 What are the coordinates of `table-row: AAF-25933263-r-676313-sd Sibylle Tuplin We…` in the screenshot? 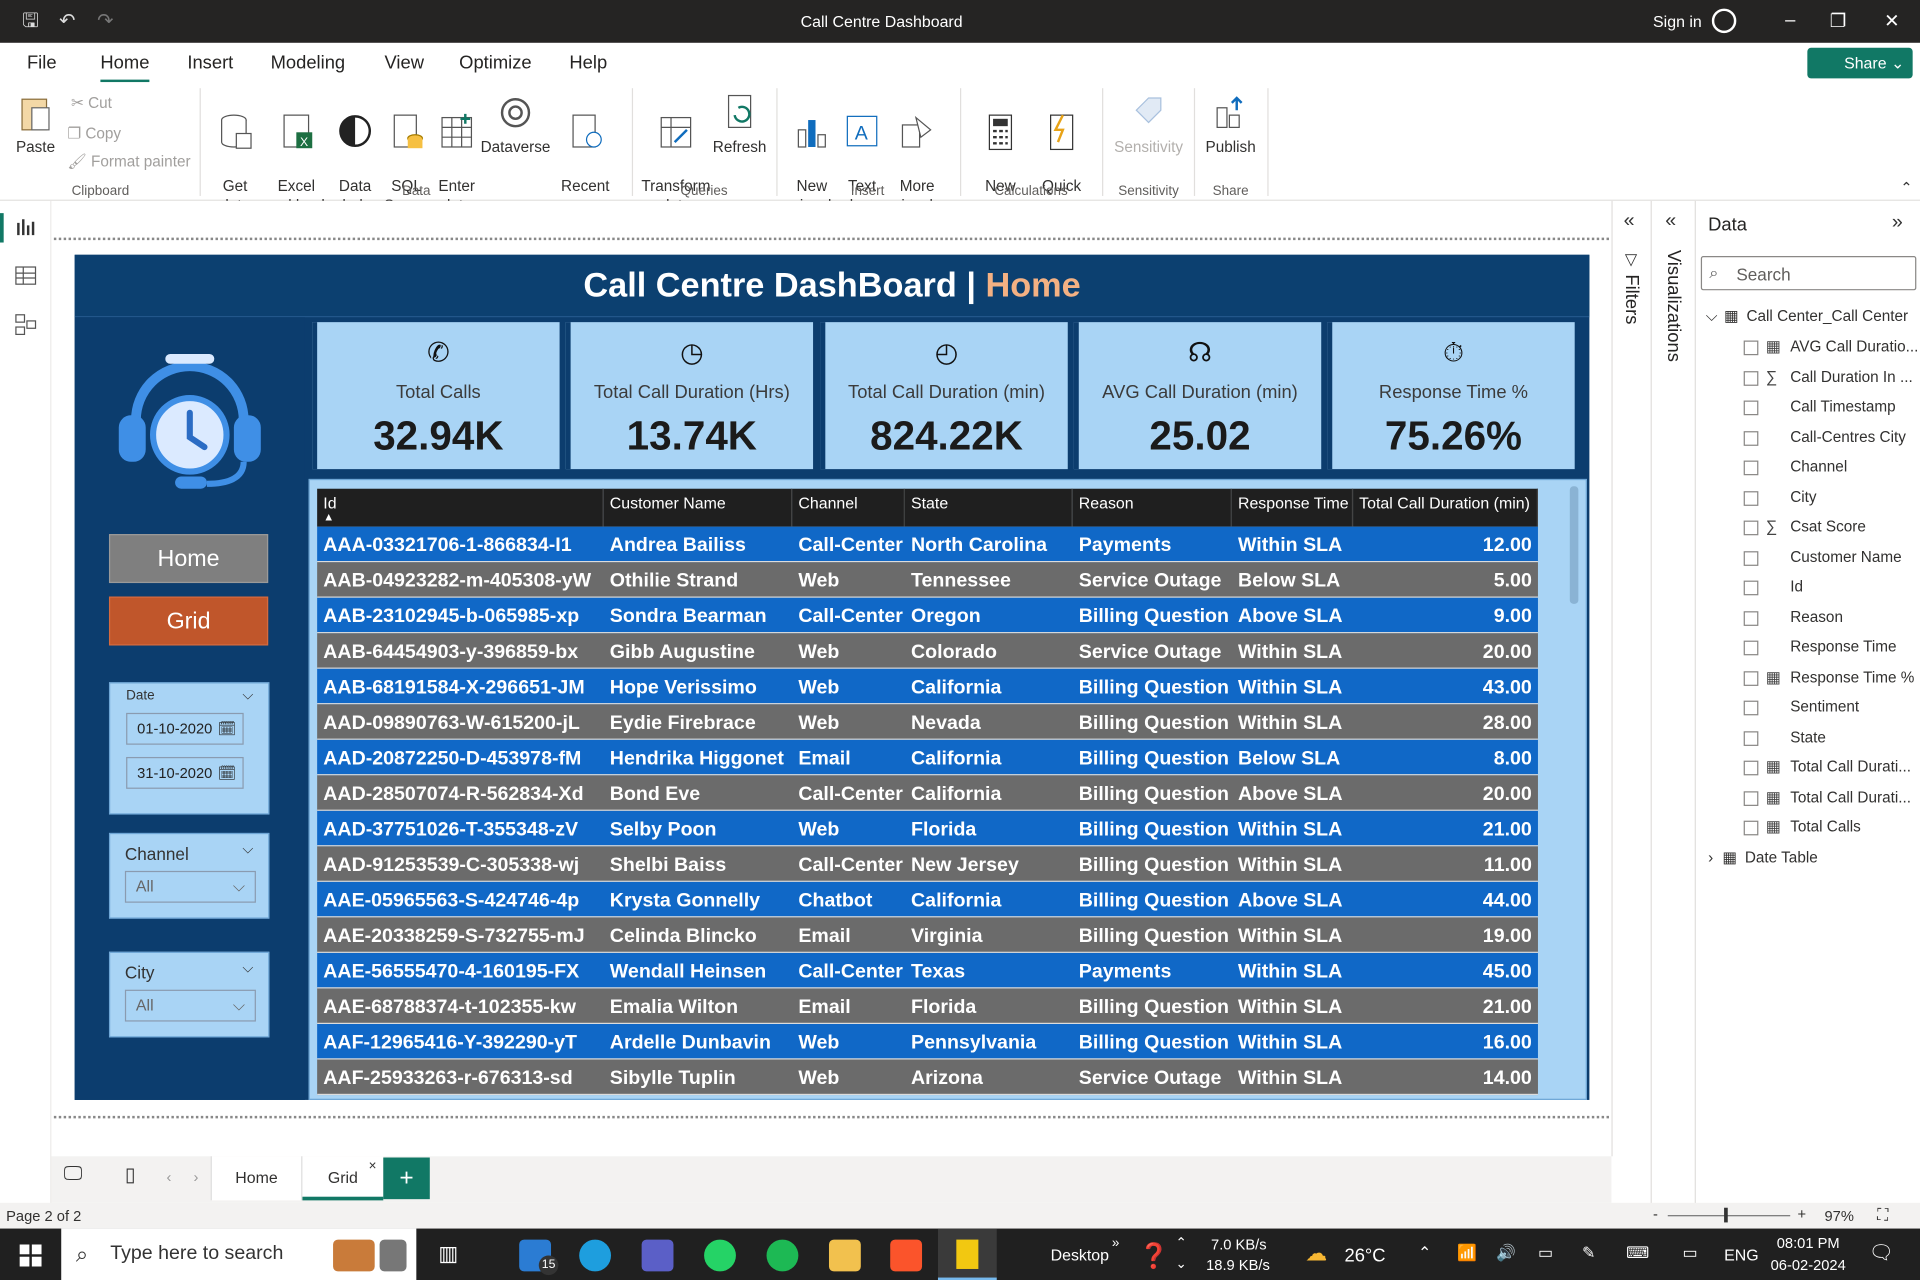 It's located at (927, 1077).